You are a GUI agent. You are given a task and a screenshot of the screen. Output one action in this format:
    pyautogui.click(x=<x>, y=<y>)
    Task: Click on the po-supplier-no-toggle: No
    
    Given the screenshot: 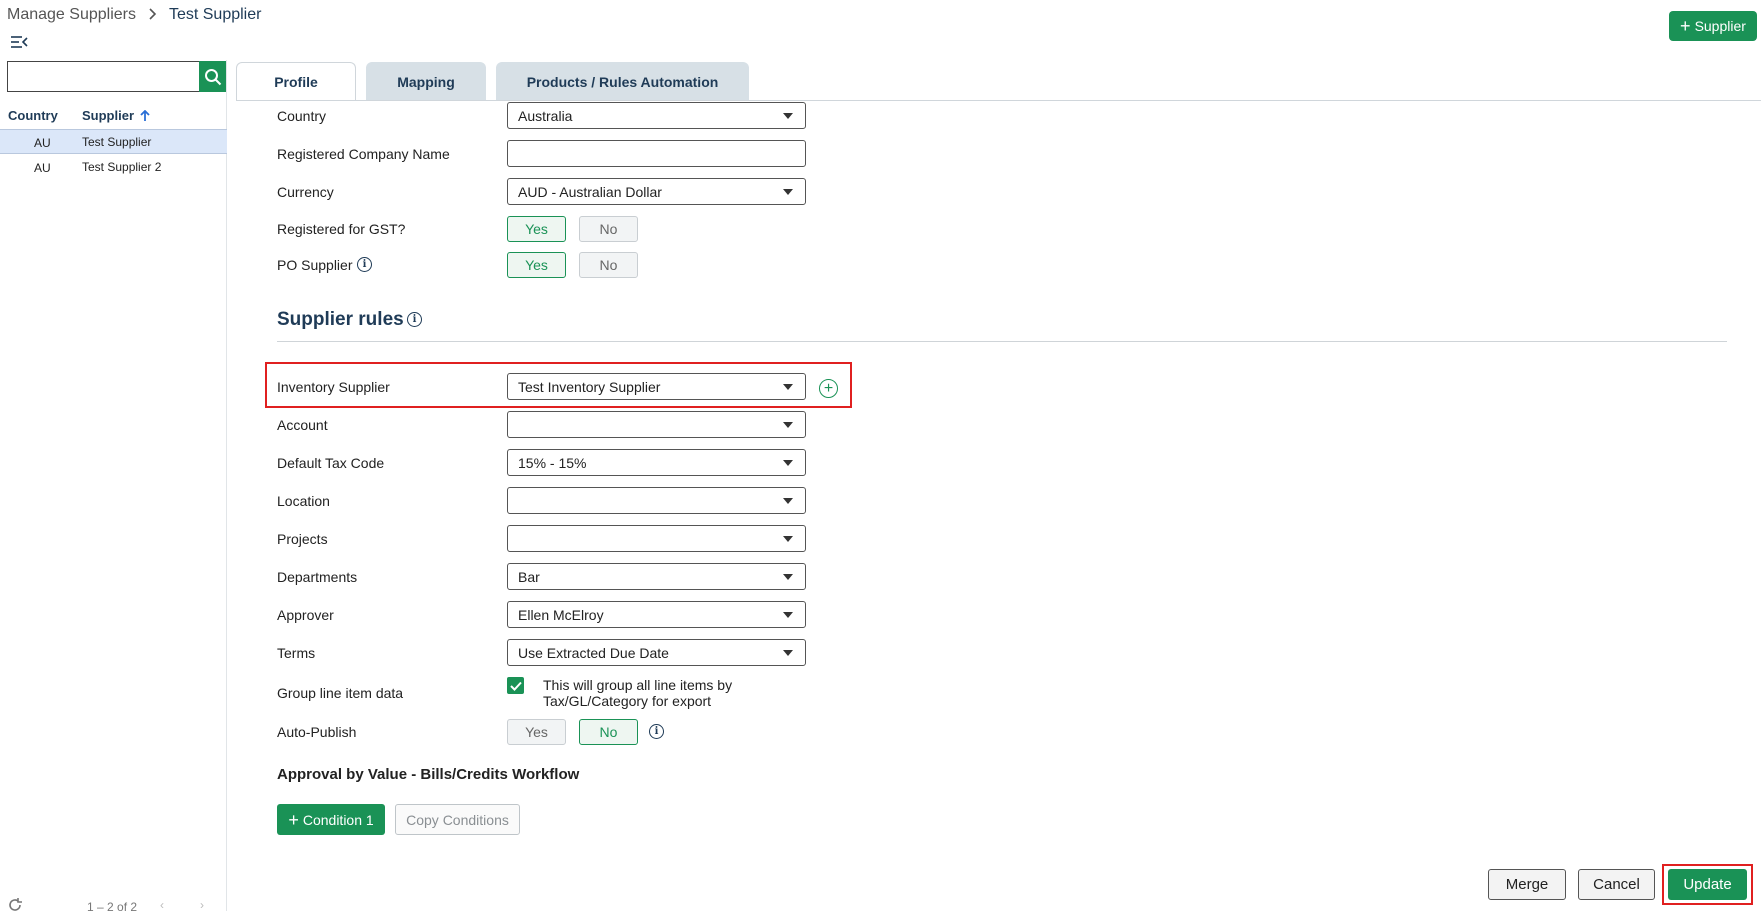 What is the action you would take?
    pyautogui.click(x=608, y=265)
    